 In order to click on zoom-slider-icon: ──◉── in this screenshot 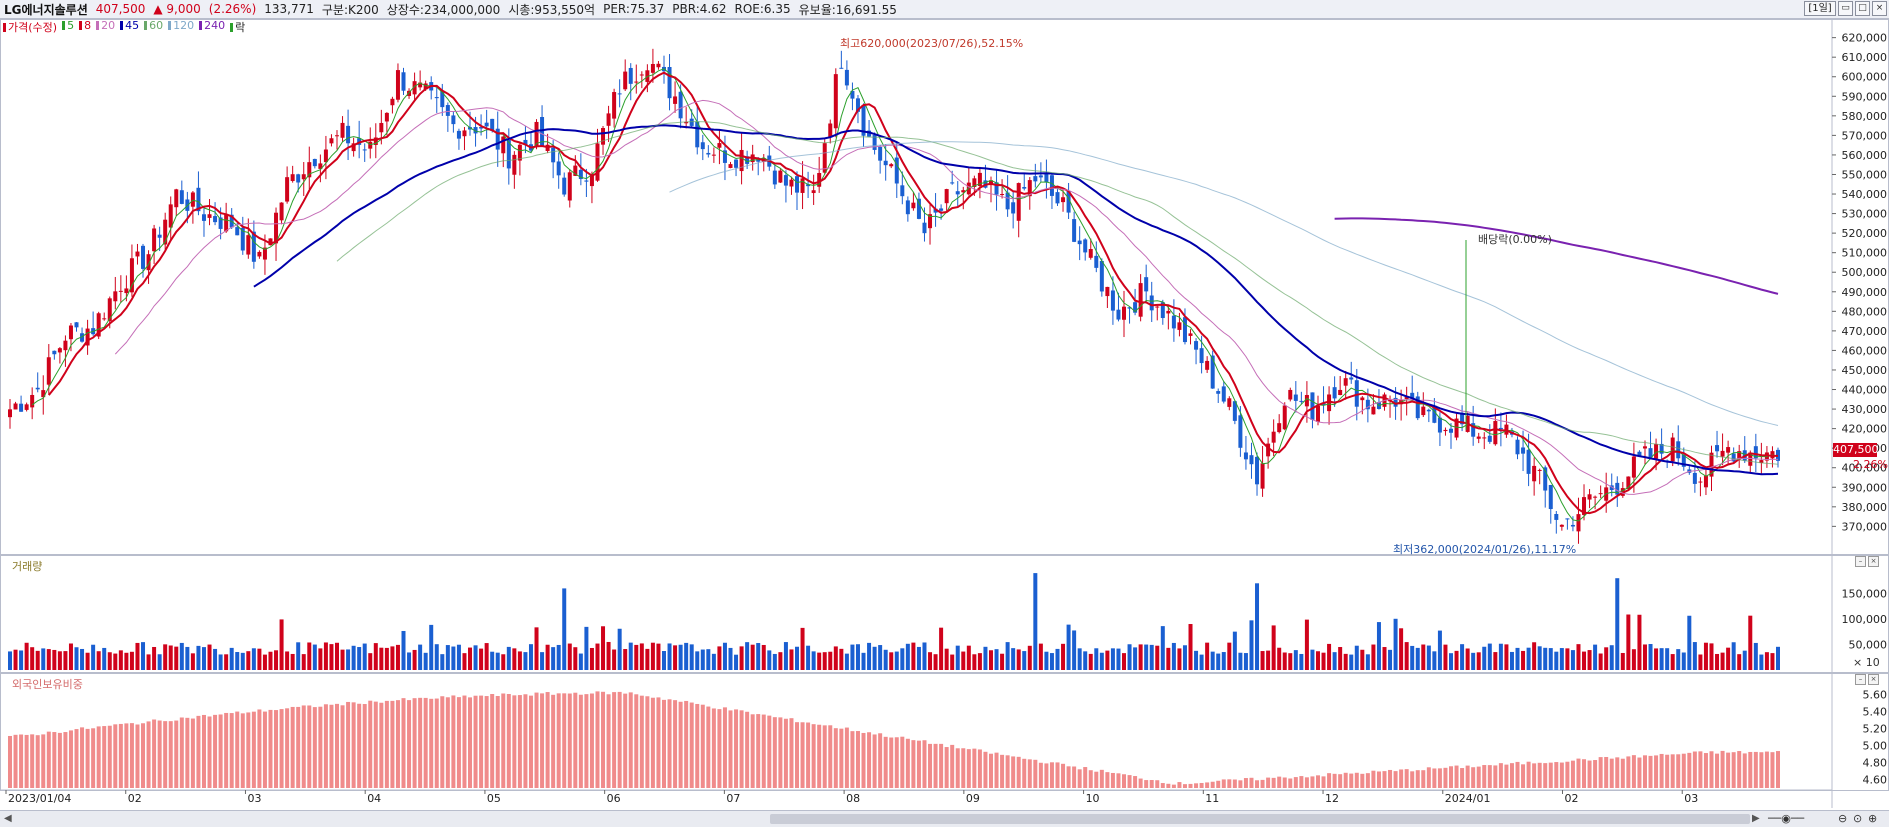, I will do `click(1786, 818)`.